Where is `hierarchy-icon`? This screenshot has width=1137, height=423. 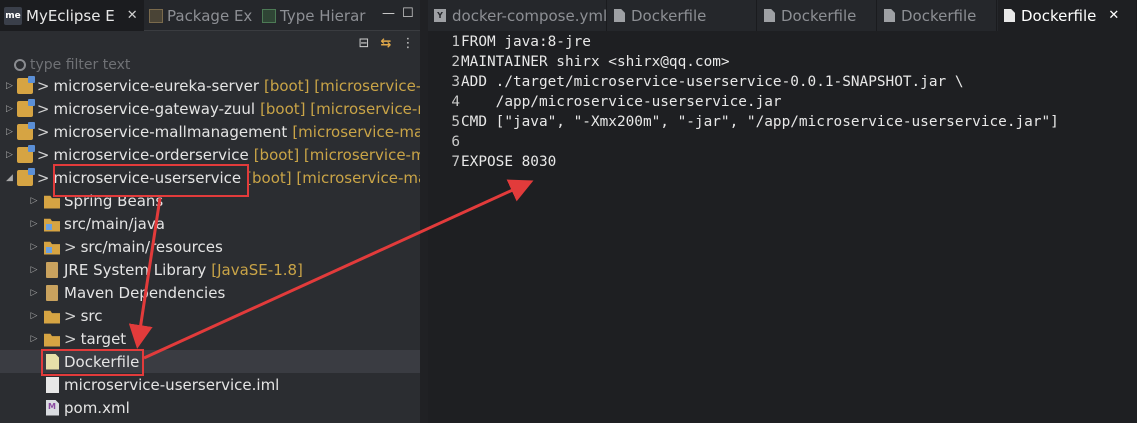
hierarchy-icon is located at coordinates (269, 15).